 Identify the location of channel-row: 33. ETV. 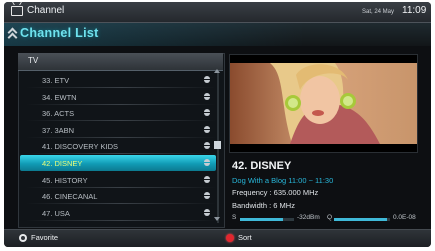
(121, 80).